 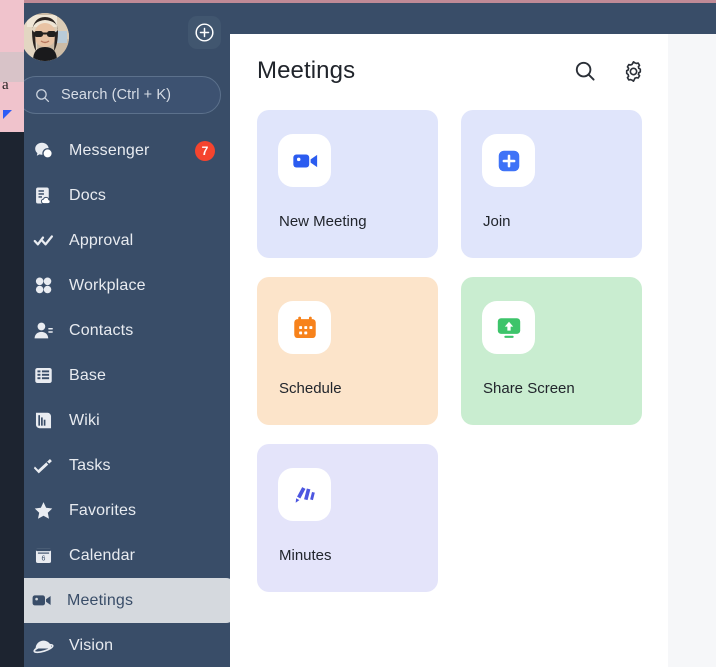 What do you see at coordinates (100, 600) in the screenshot?
I see `sidebar-item-label: Meetings` at bounding box center [100, 600].